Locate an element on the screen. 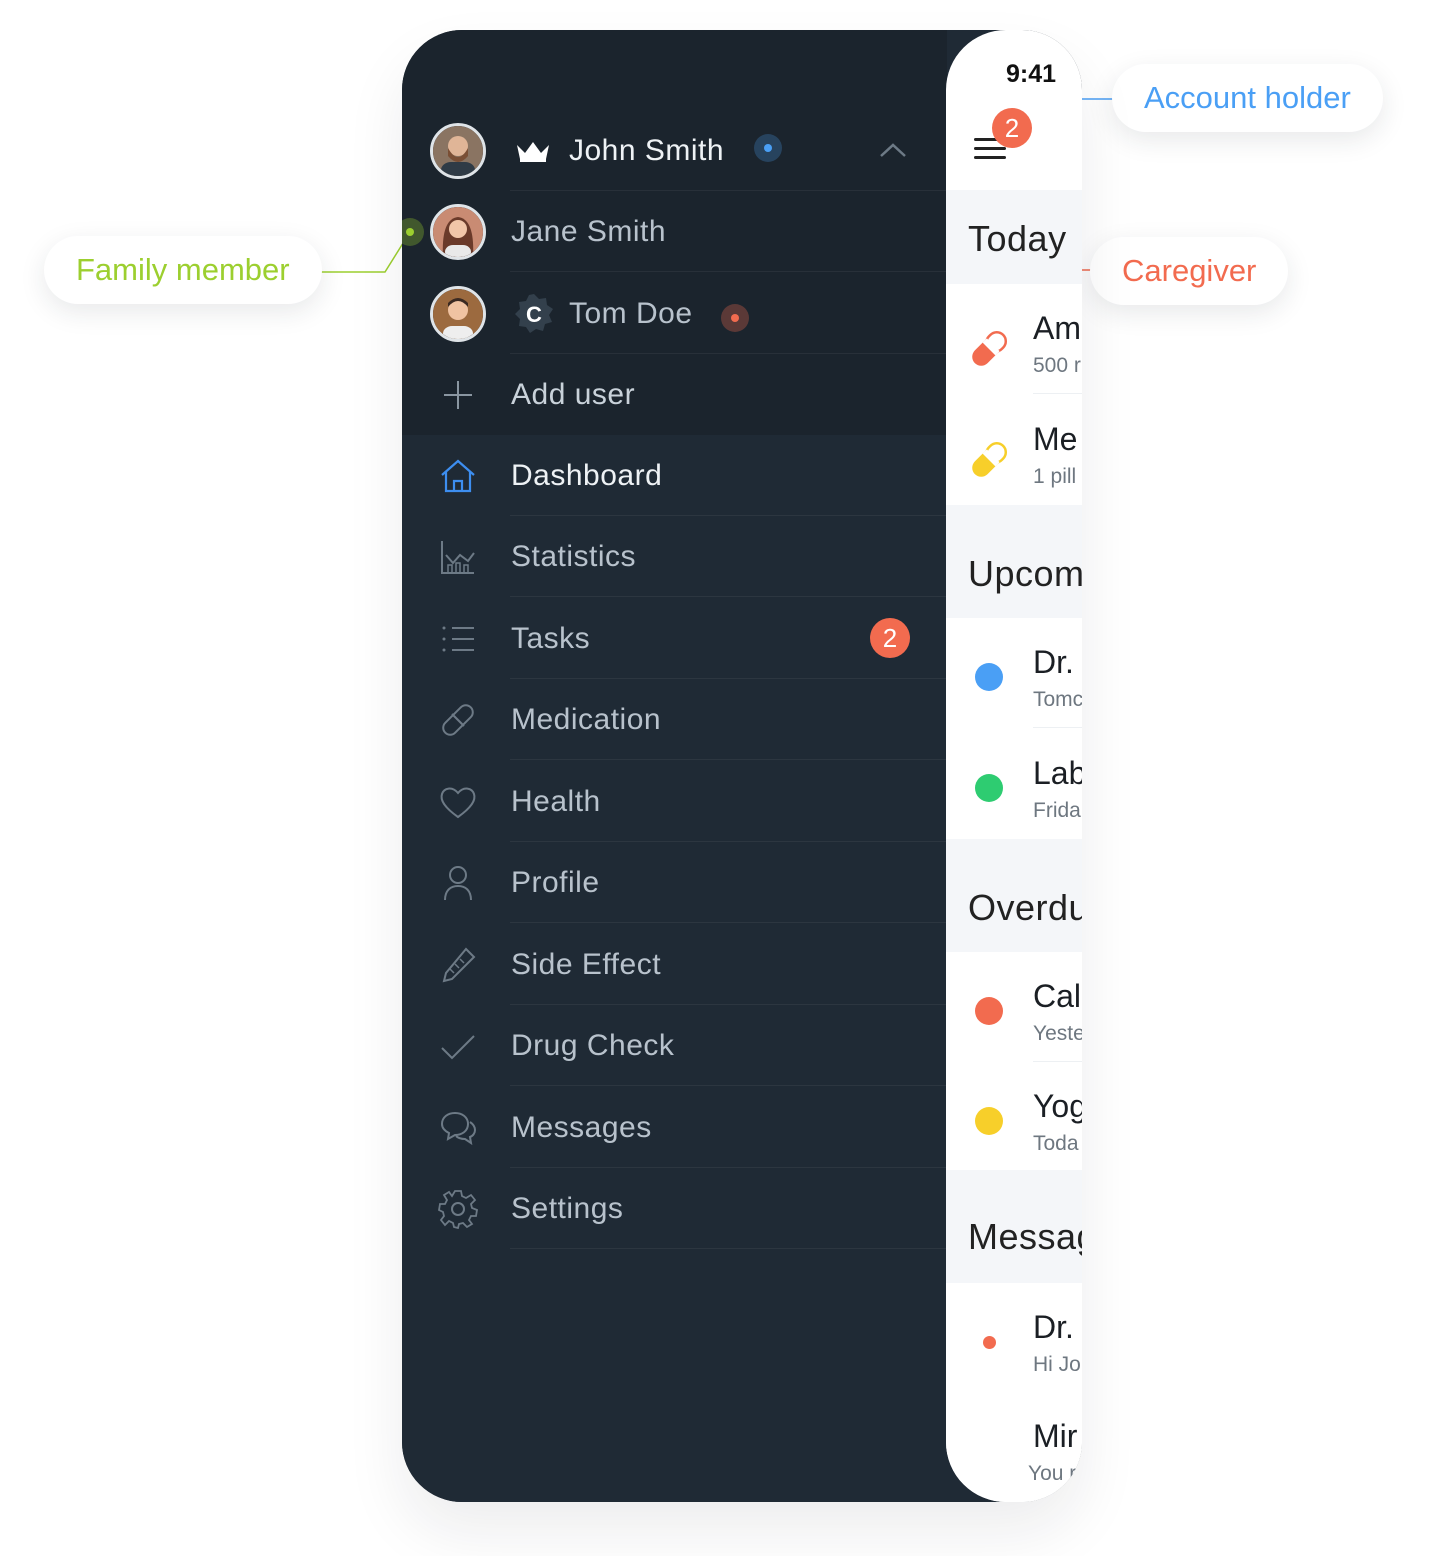 The height and width of the screenshot is (1556, 1436). item-title: Am is located at coordinates (1057, 328).